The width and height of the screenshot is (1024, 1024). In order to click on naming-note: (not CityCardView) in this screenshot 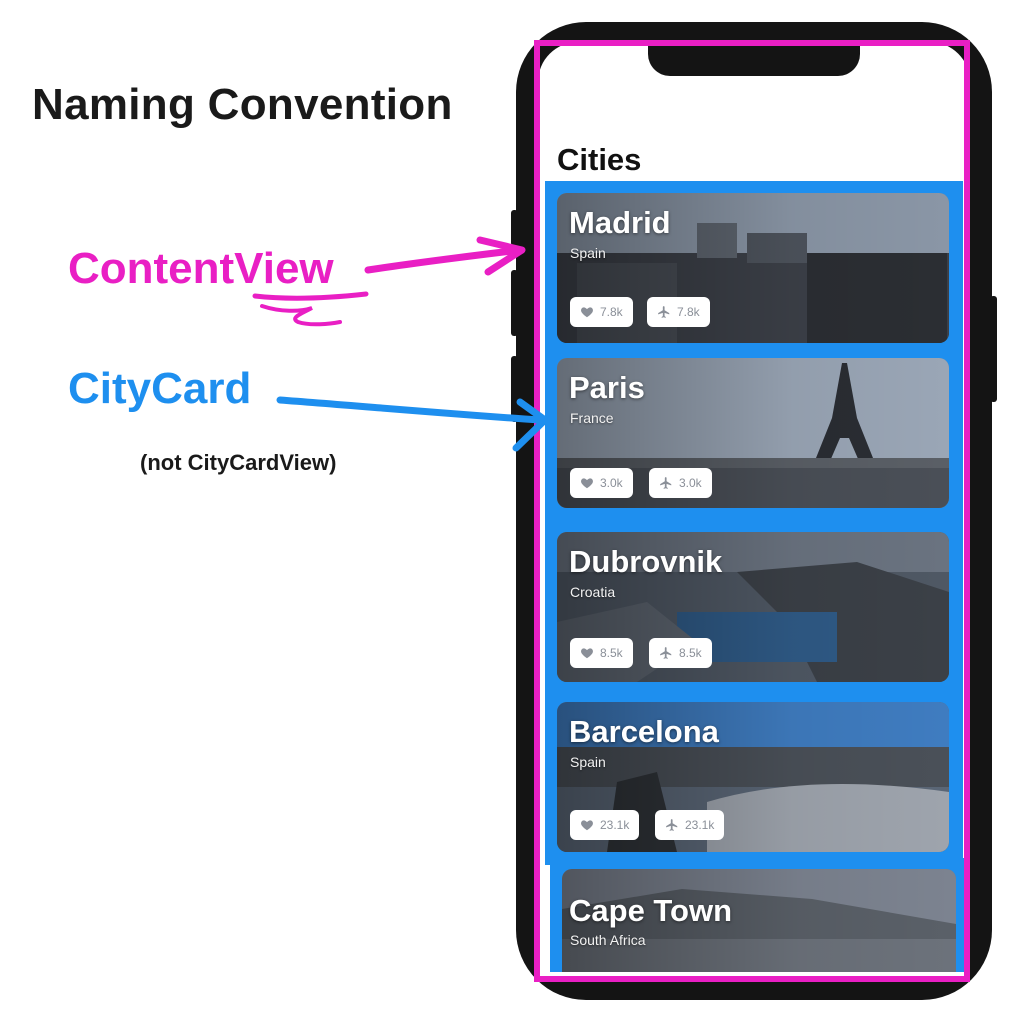, I will do `click(238, 462)`.